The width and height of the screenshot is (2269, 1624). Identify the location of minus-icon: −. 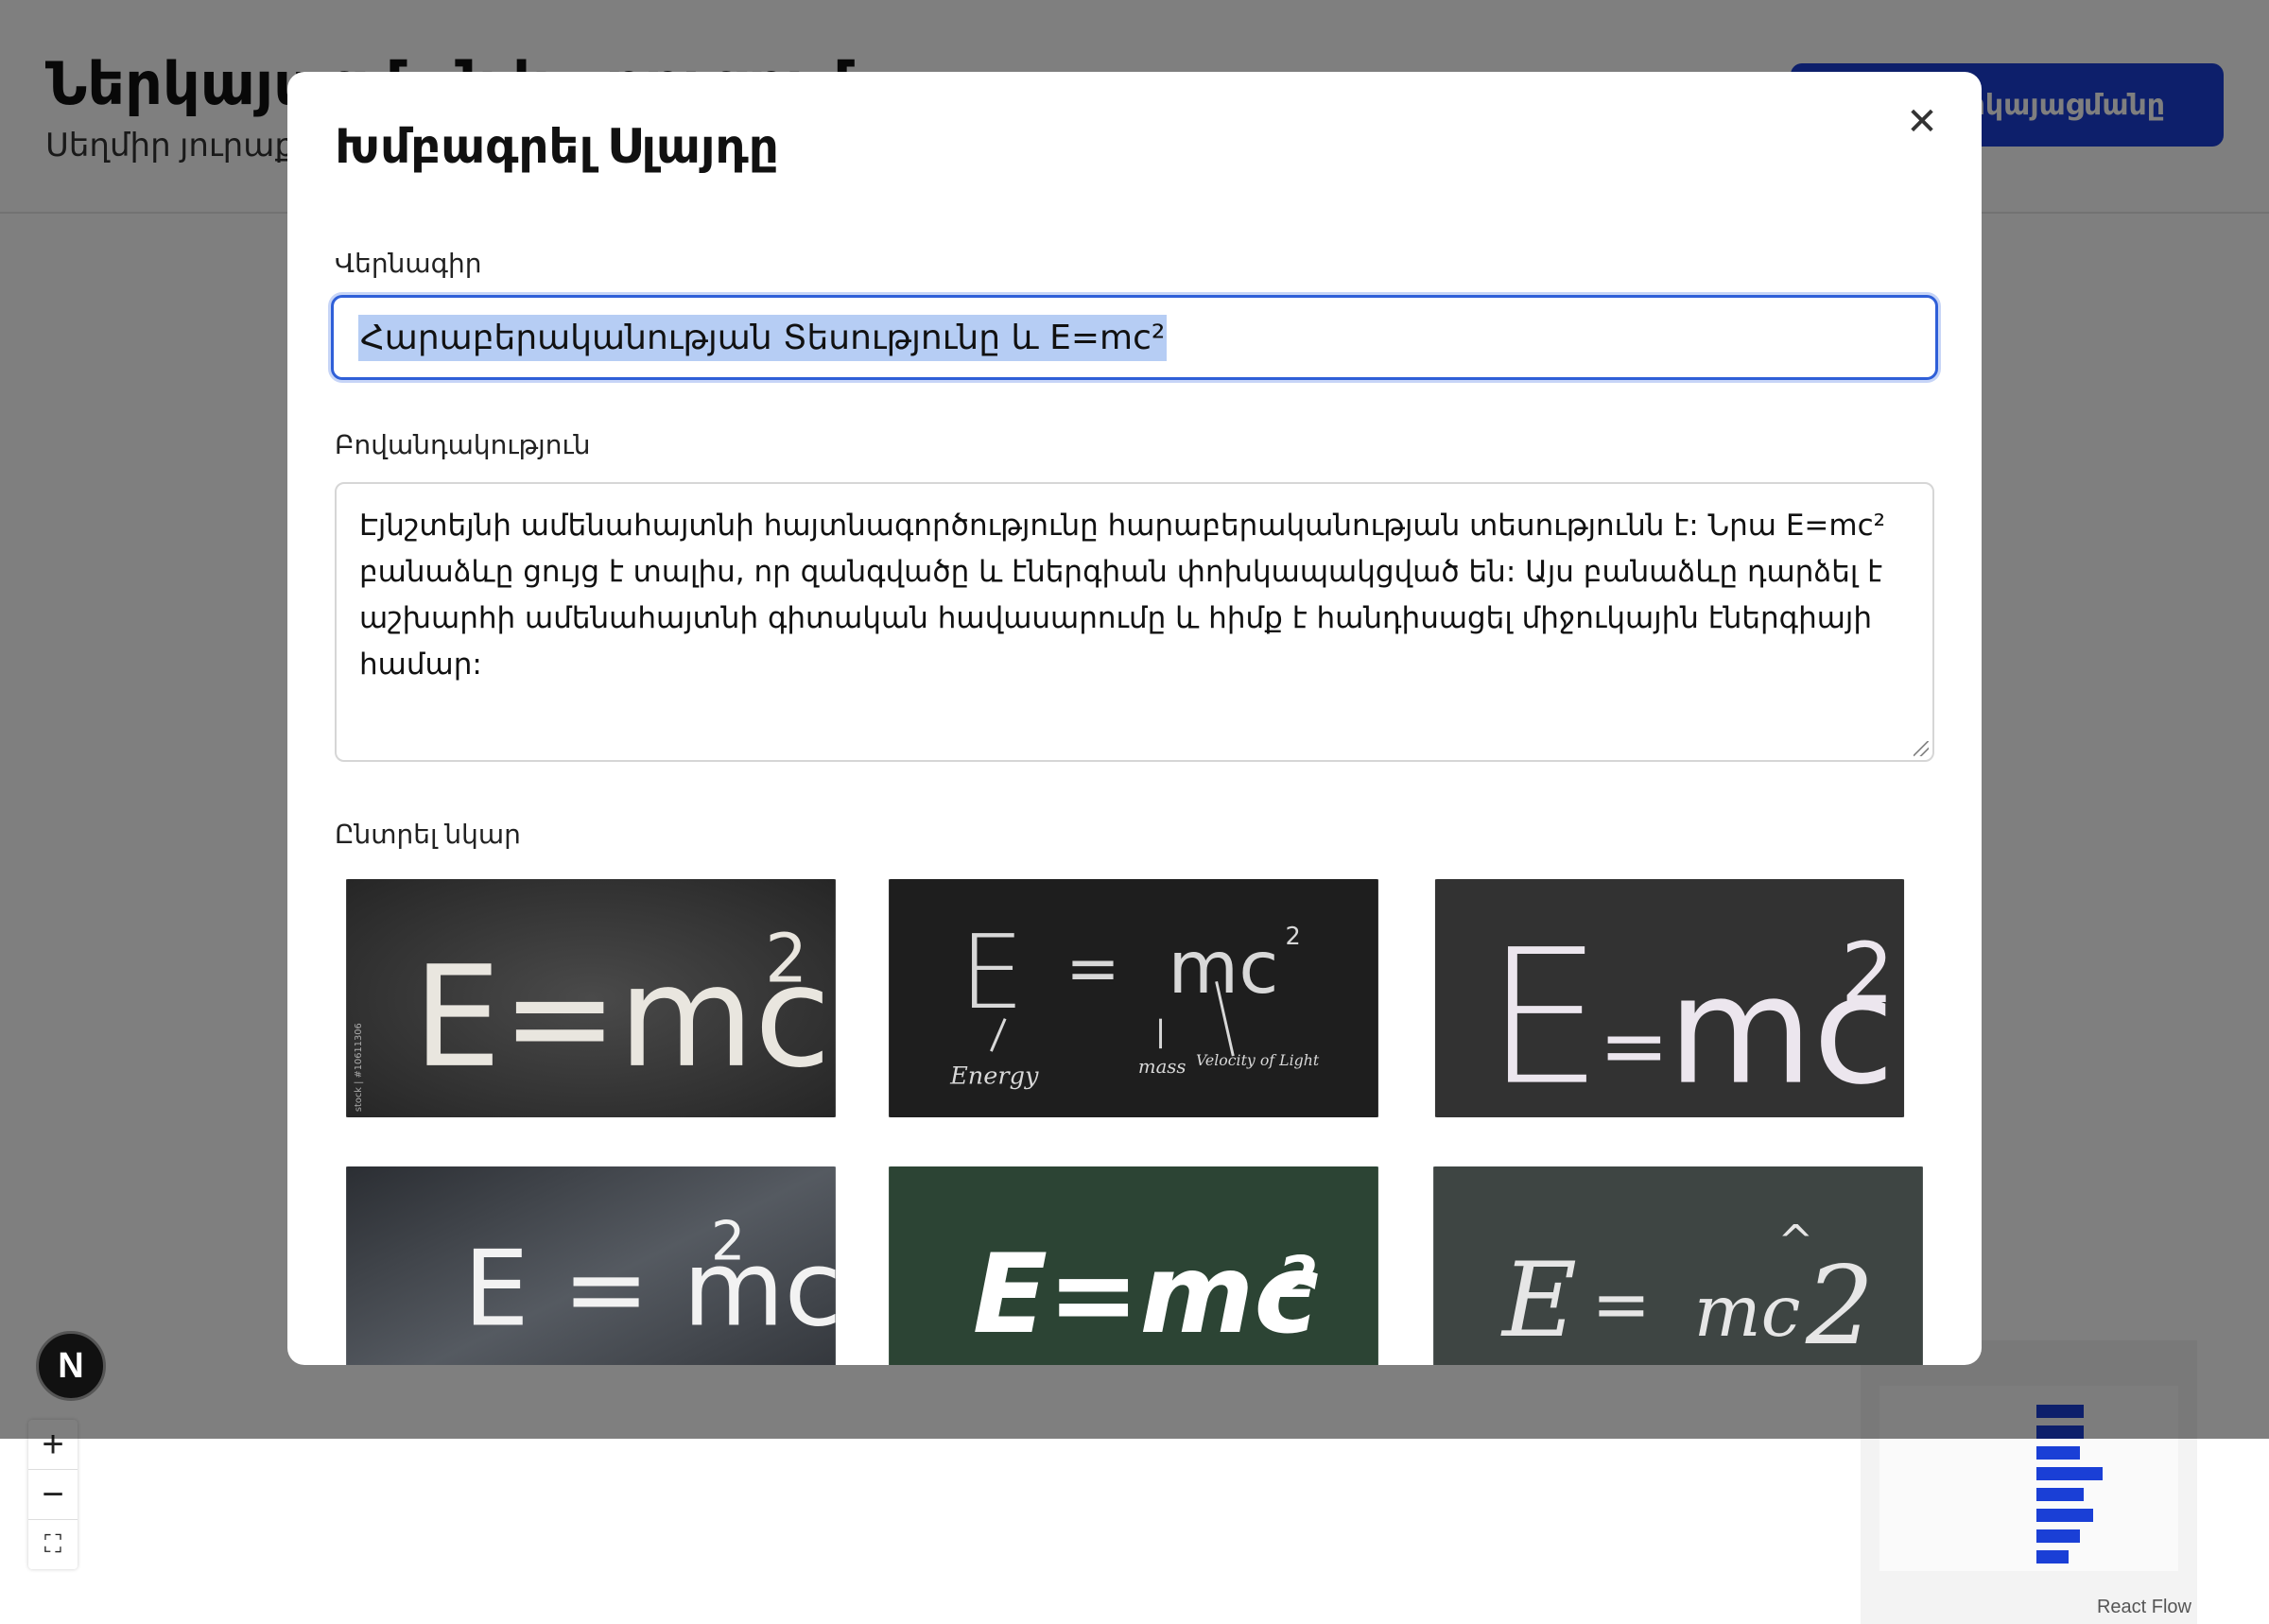
(53, 1494).